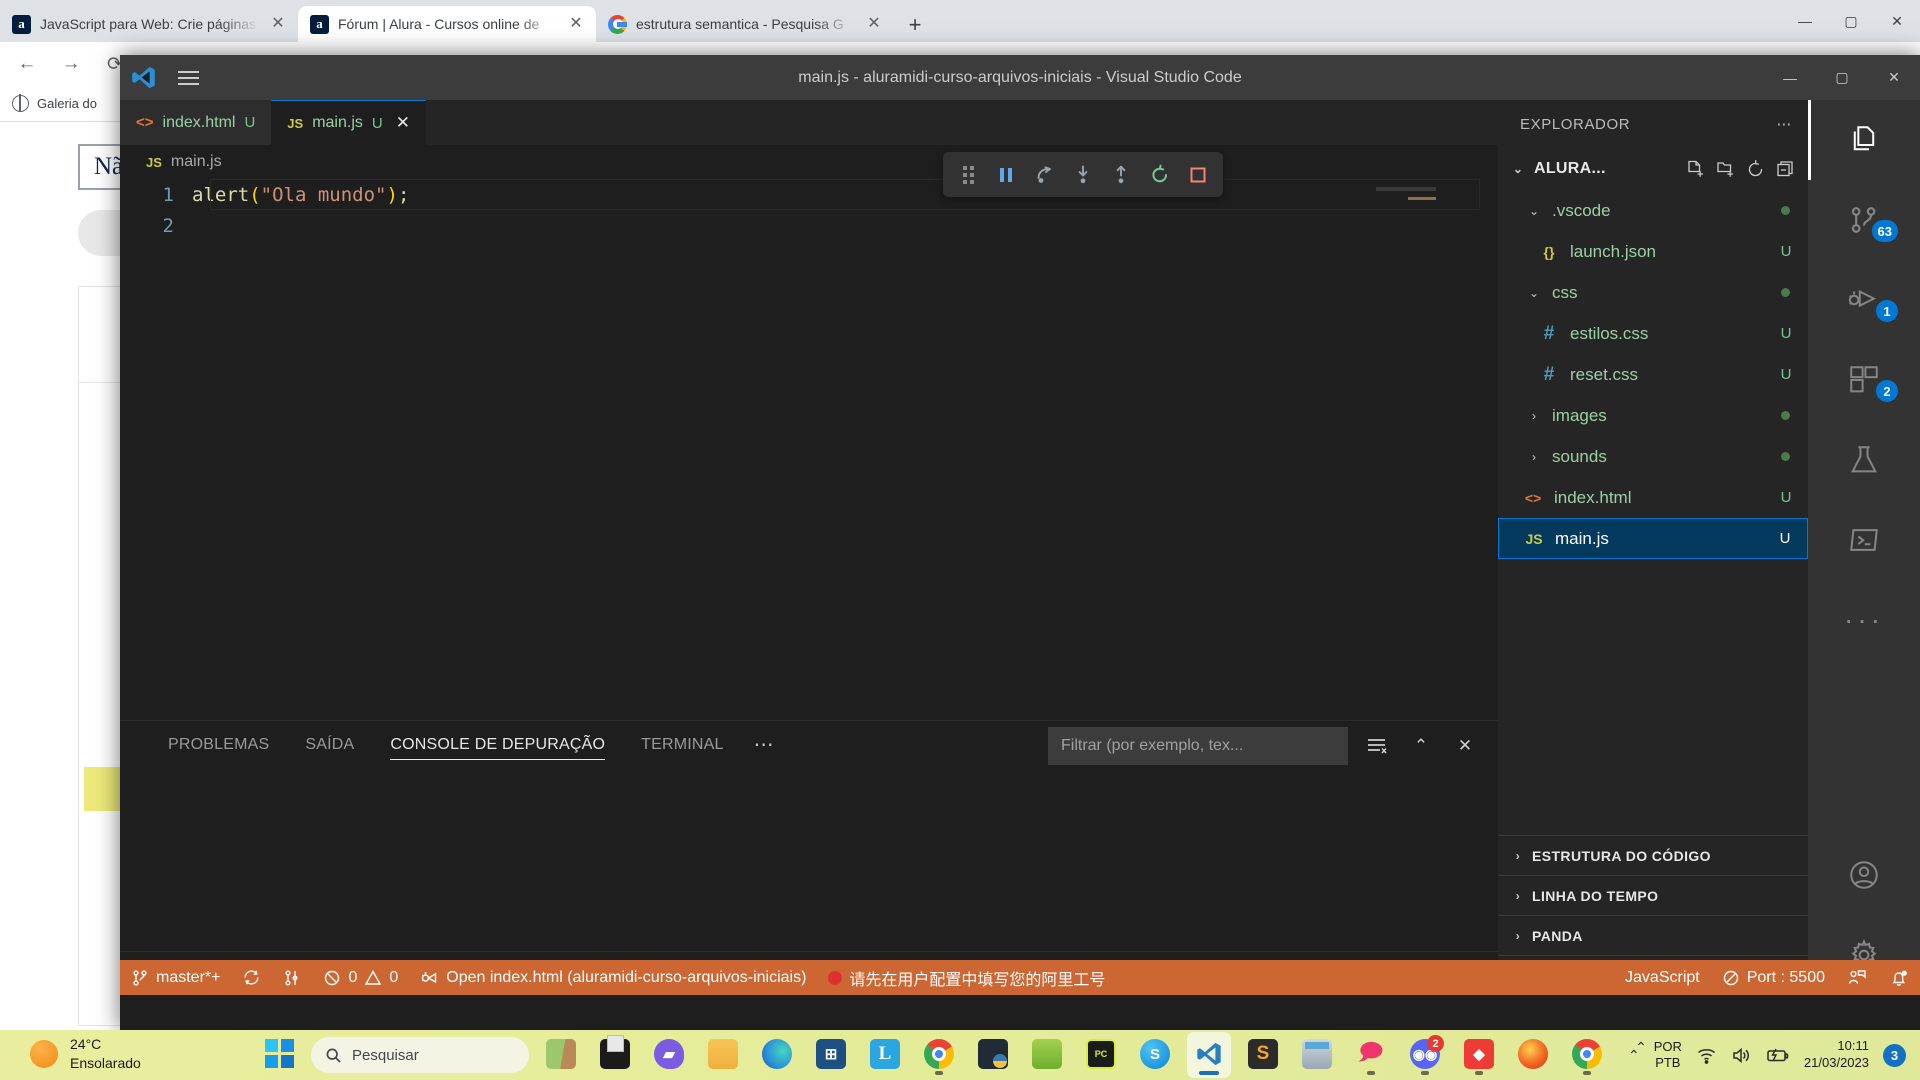 The width and height of the screenshot is (1920, 1080). I want to click on maximize-button: ▢, so click(1851, 21).